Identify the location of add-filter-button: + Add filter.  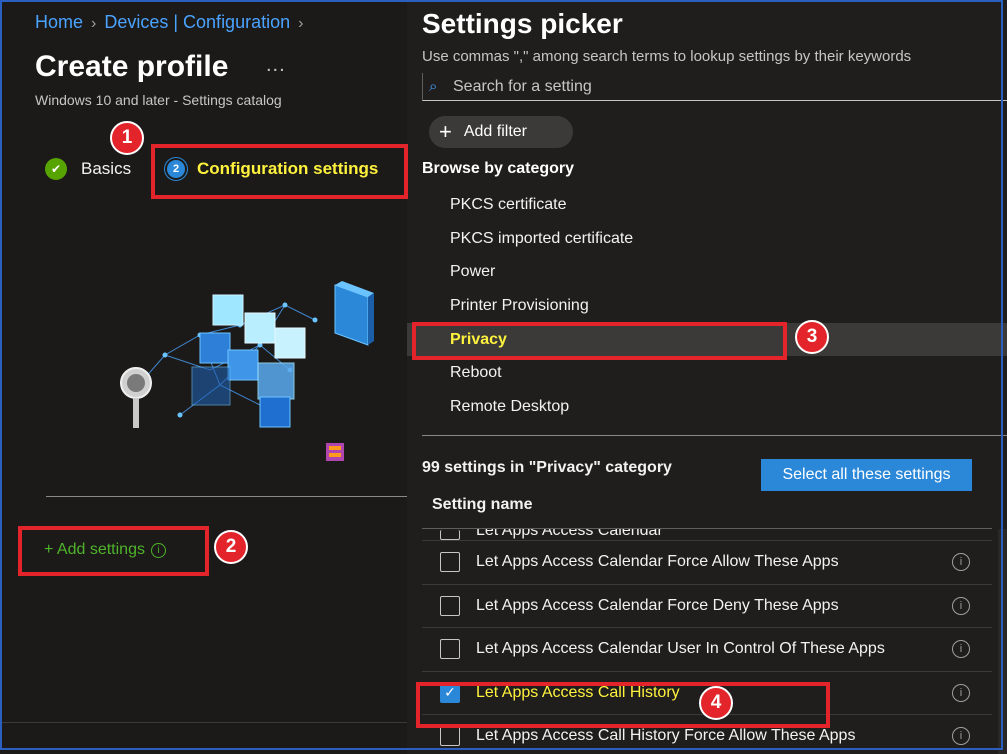
(501, 132).